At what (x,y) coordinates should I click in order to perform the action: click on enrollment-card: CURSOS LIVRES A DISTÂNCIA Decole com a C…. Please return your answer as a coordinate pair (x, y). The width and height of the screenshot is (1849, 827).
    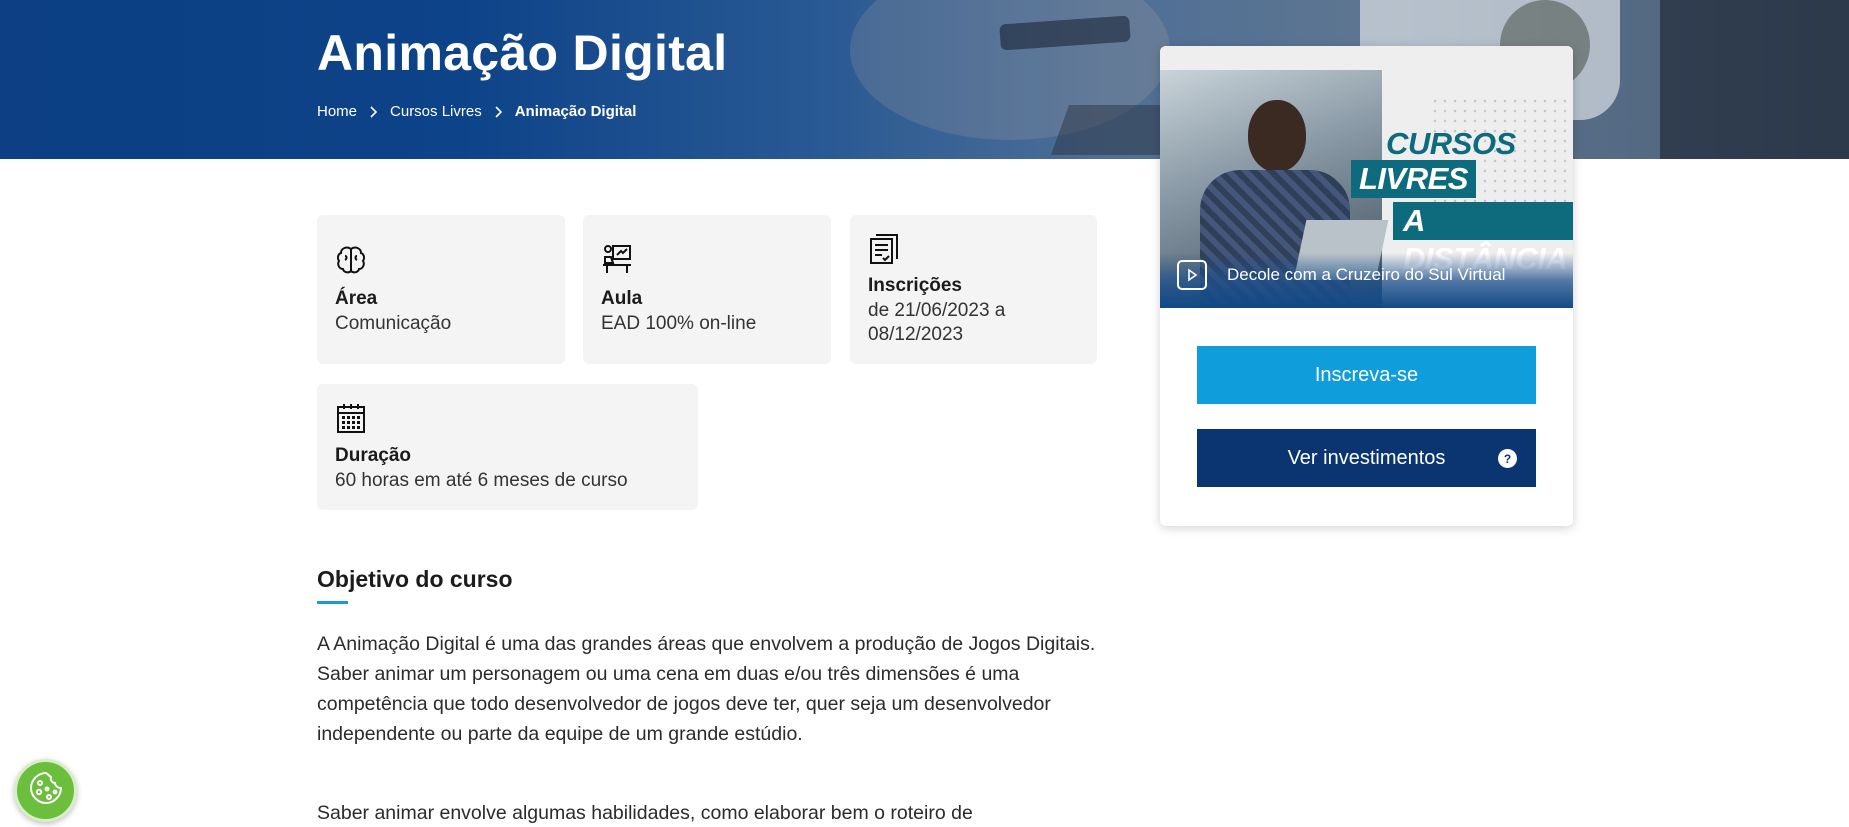
    Looking at the image, I should click on (1366, 286).